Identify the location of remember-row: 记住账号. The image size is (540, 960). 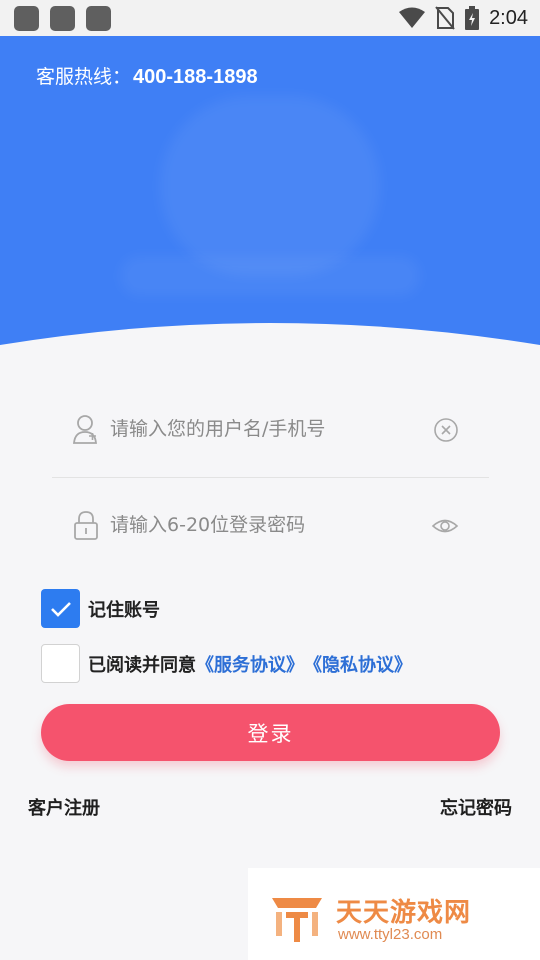
(100, 608).